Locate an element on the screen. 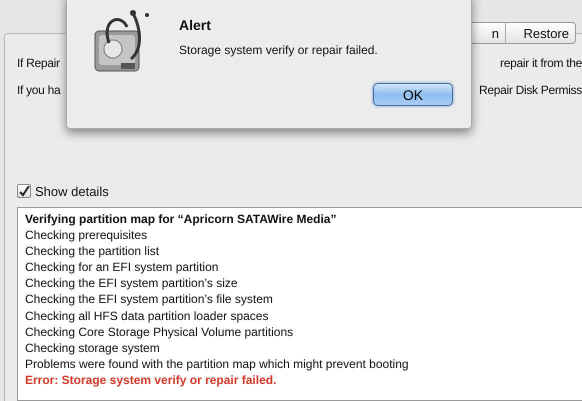  checkbox-label: Show details is located at coordinates (72, 191).